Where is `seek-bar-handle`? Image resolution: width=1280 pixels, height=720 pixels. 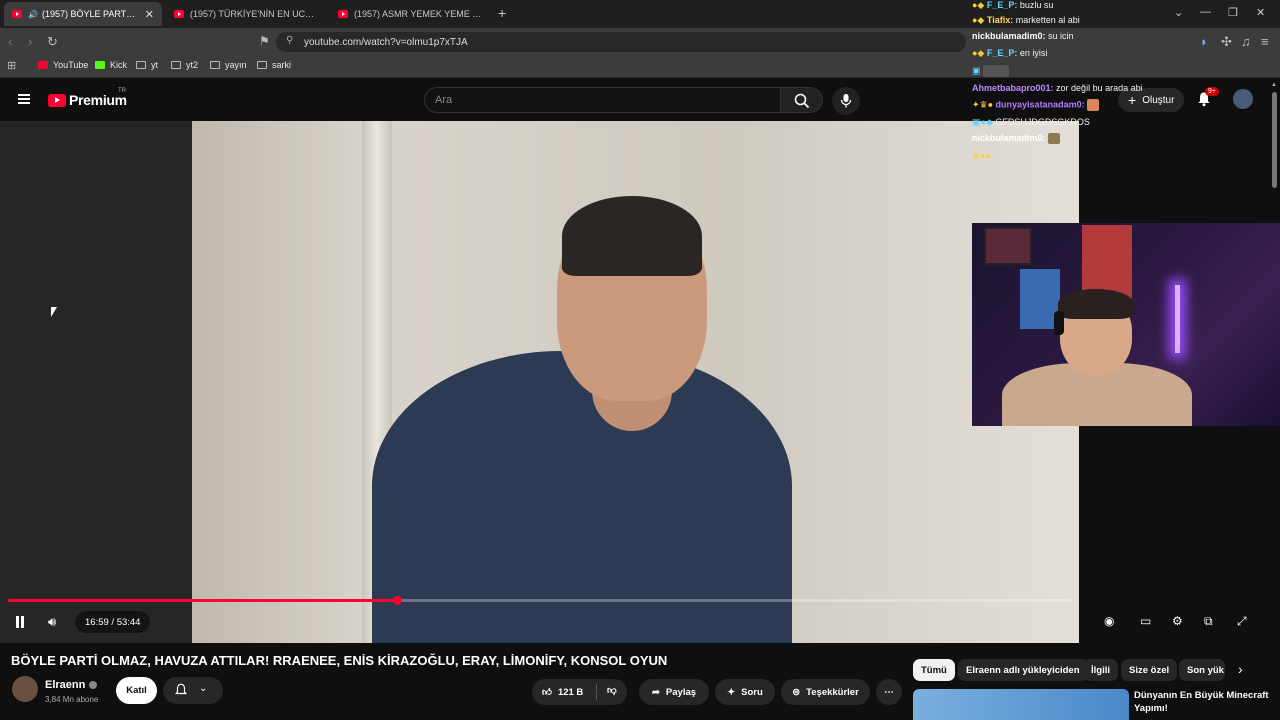
seek-bar-handle is located at coordinates (397, 600).